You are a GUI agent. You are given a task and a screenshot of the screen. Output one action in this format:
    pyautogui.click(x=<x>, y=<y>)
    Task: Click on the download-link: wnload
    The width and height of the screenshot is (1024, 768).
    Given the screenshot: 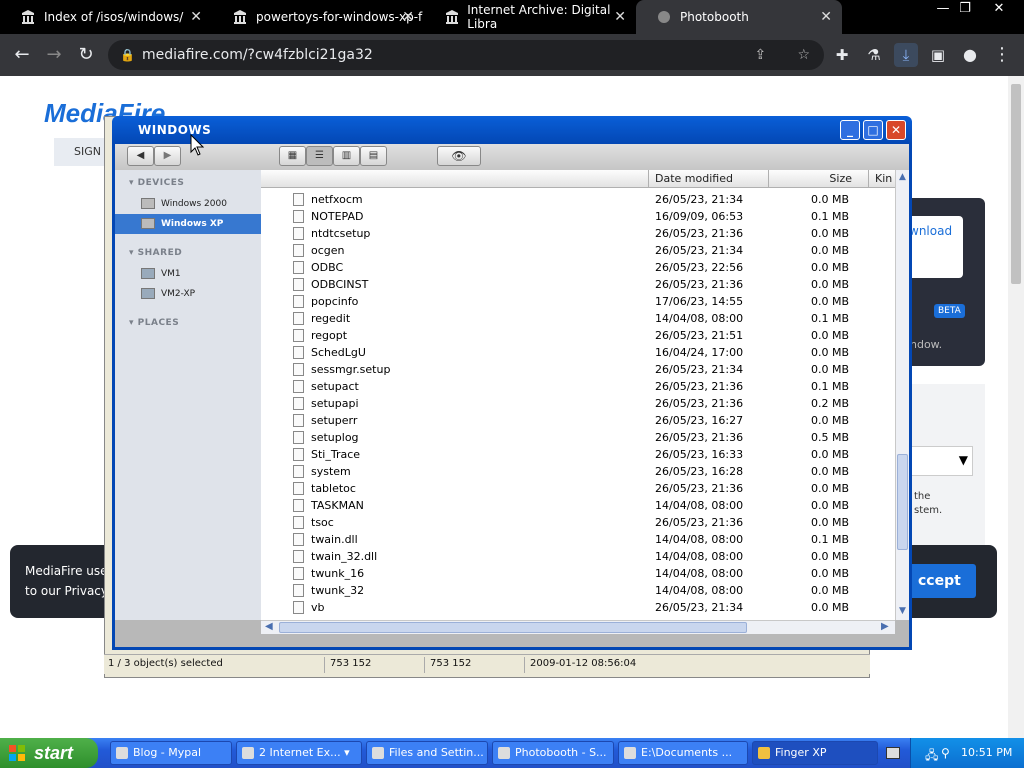 What is the action you would take?
    pyautogui.click(x=934, y=247)
    